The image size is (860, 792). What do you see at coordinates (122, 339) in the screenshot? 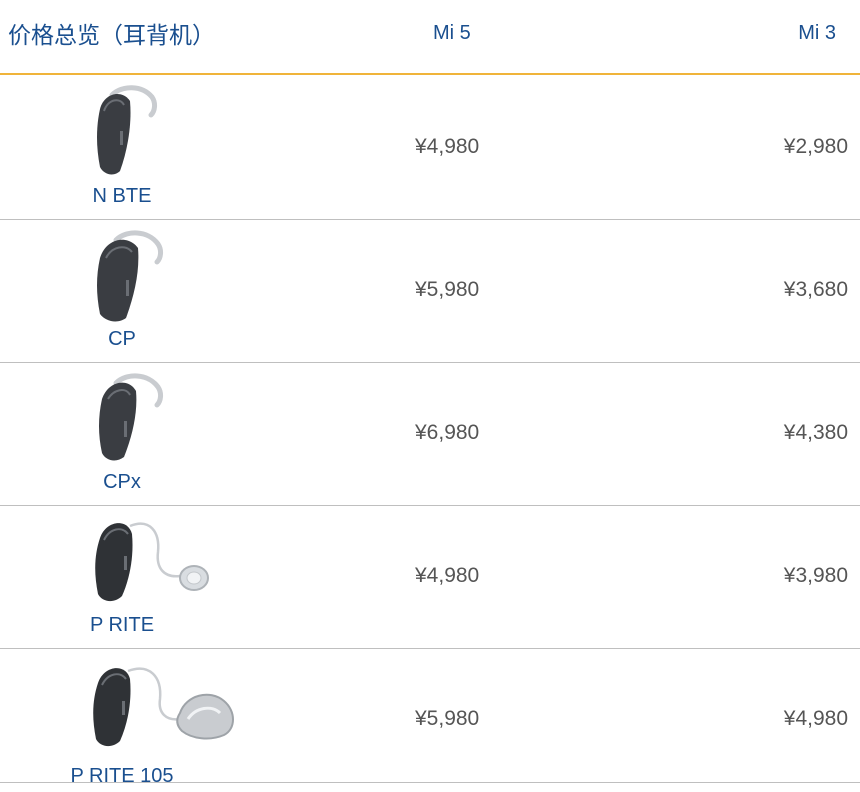
I see `model-name: CP` at bounding box center [122, 339].